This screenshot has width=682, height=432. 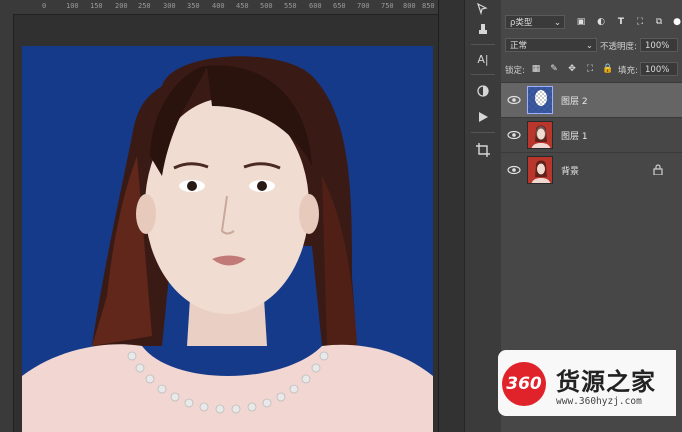 I want to click on fill-input: 100%, so click(x=659, y=69).